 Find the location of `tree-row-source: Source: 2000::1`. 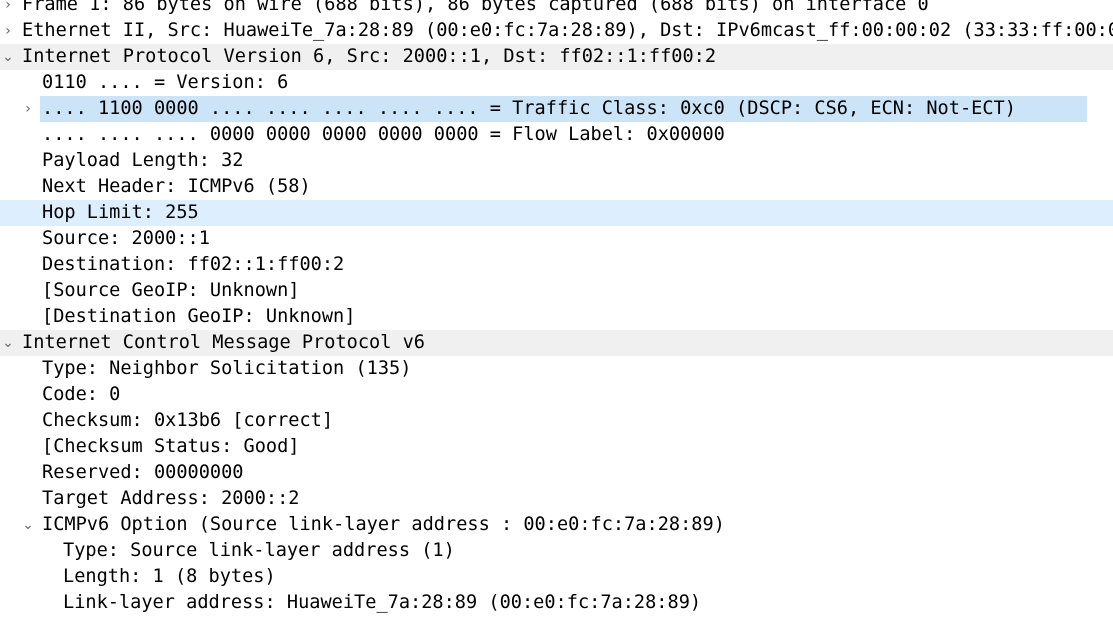

tree-row-source: Source: 2000::1 is located at coordinates (556, 239).